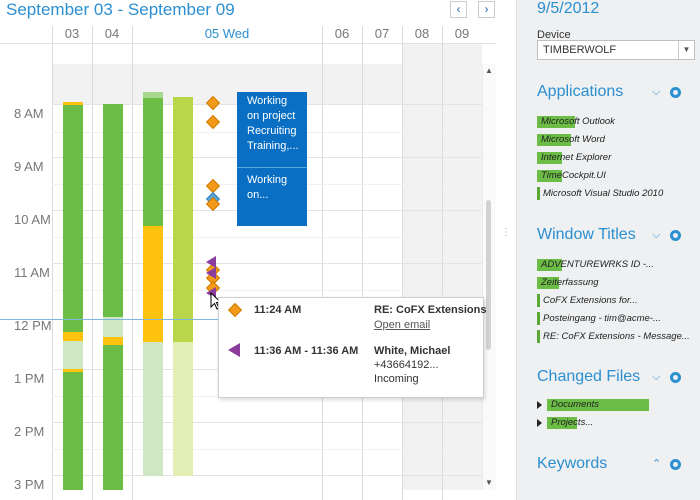 This screenshot has width=700, height=500. What do you see at coordinates (382, 35) in the screenshot?
I see `day-header-07: 07` at bounding box center [382, 35].